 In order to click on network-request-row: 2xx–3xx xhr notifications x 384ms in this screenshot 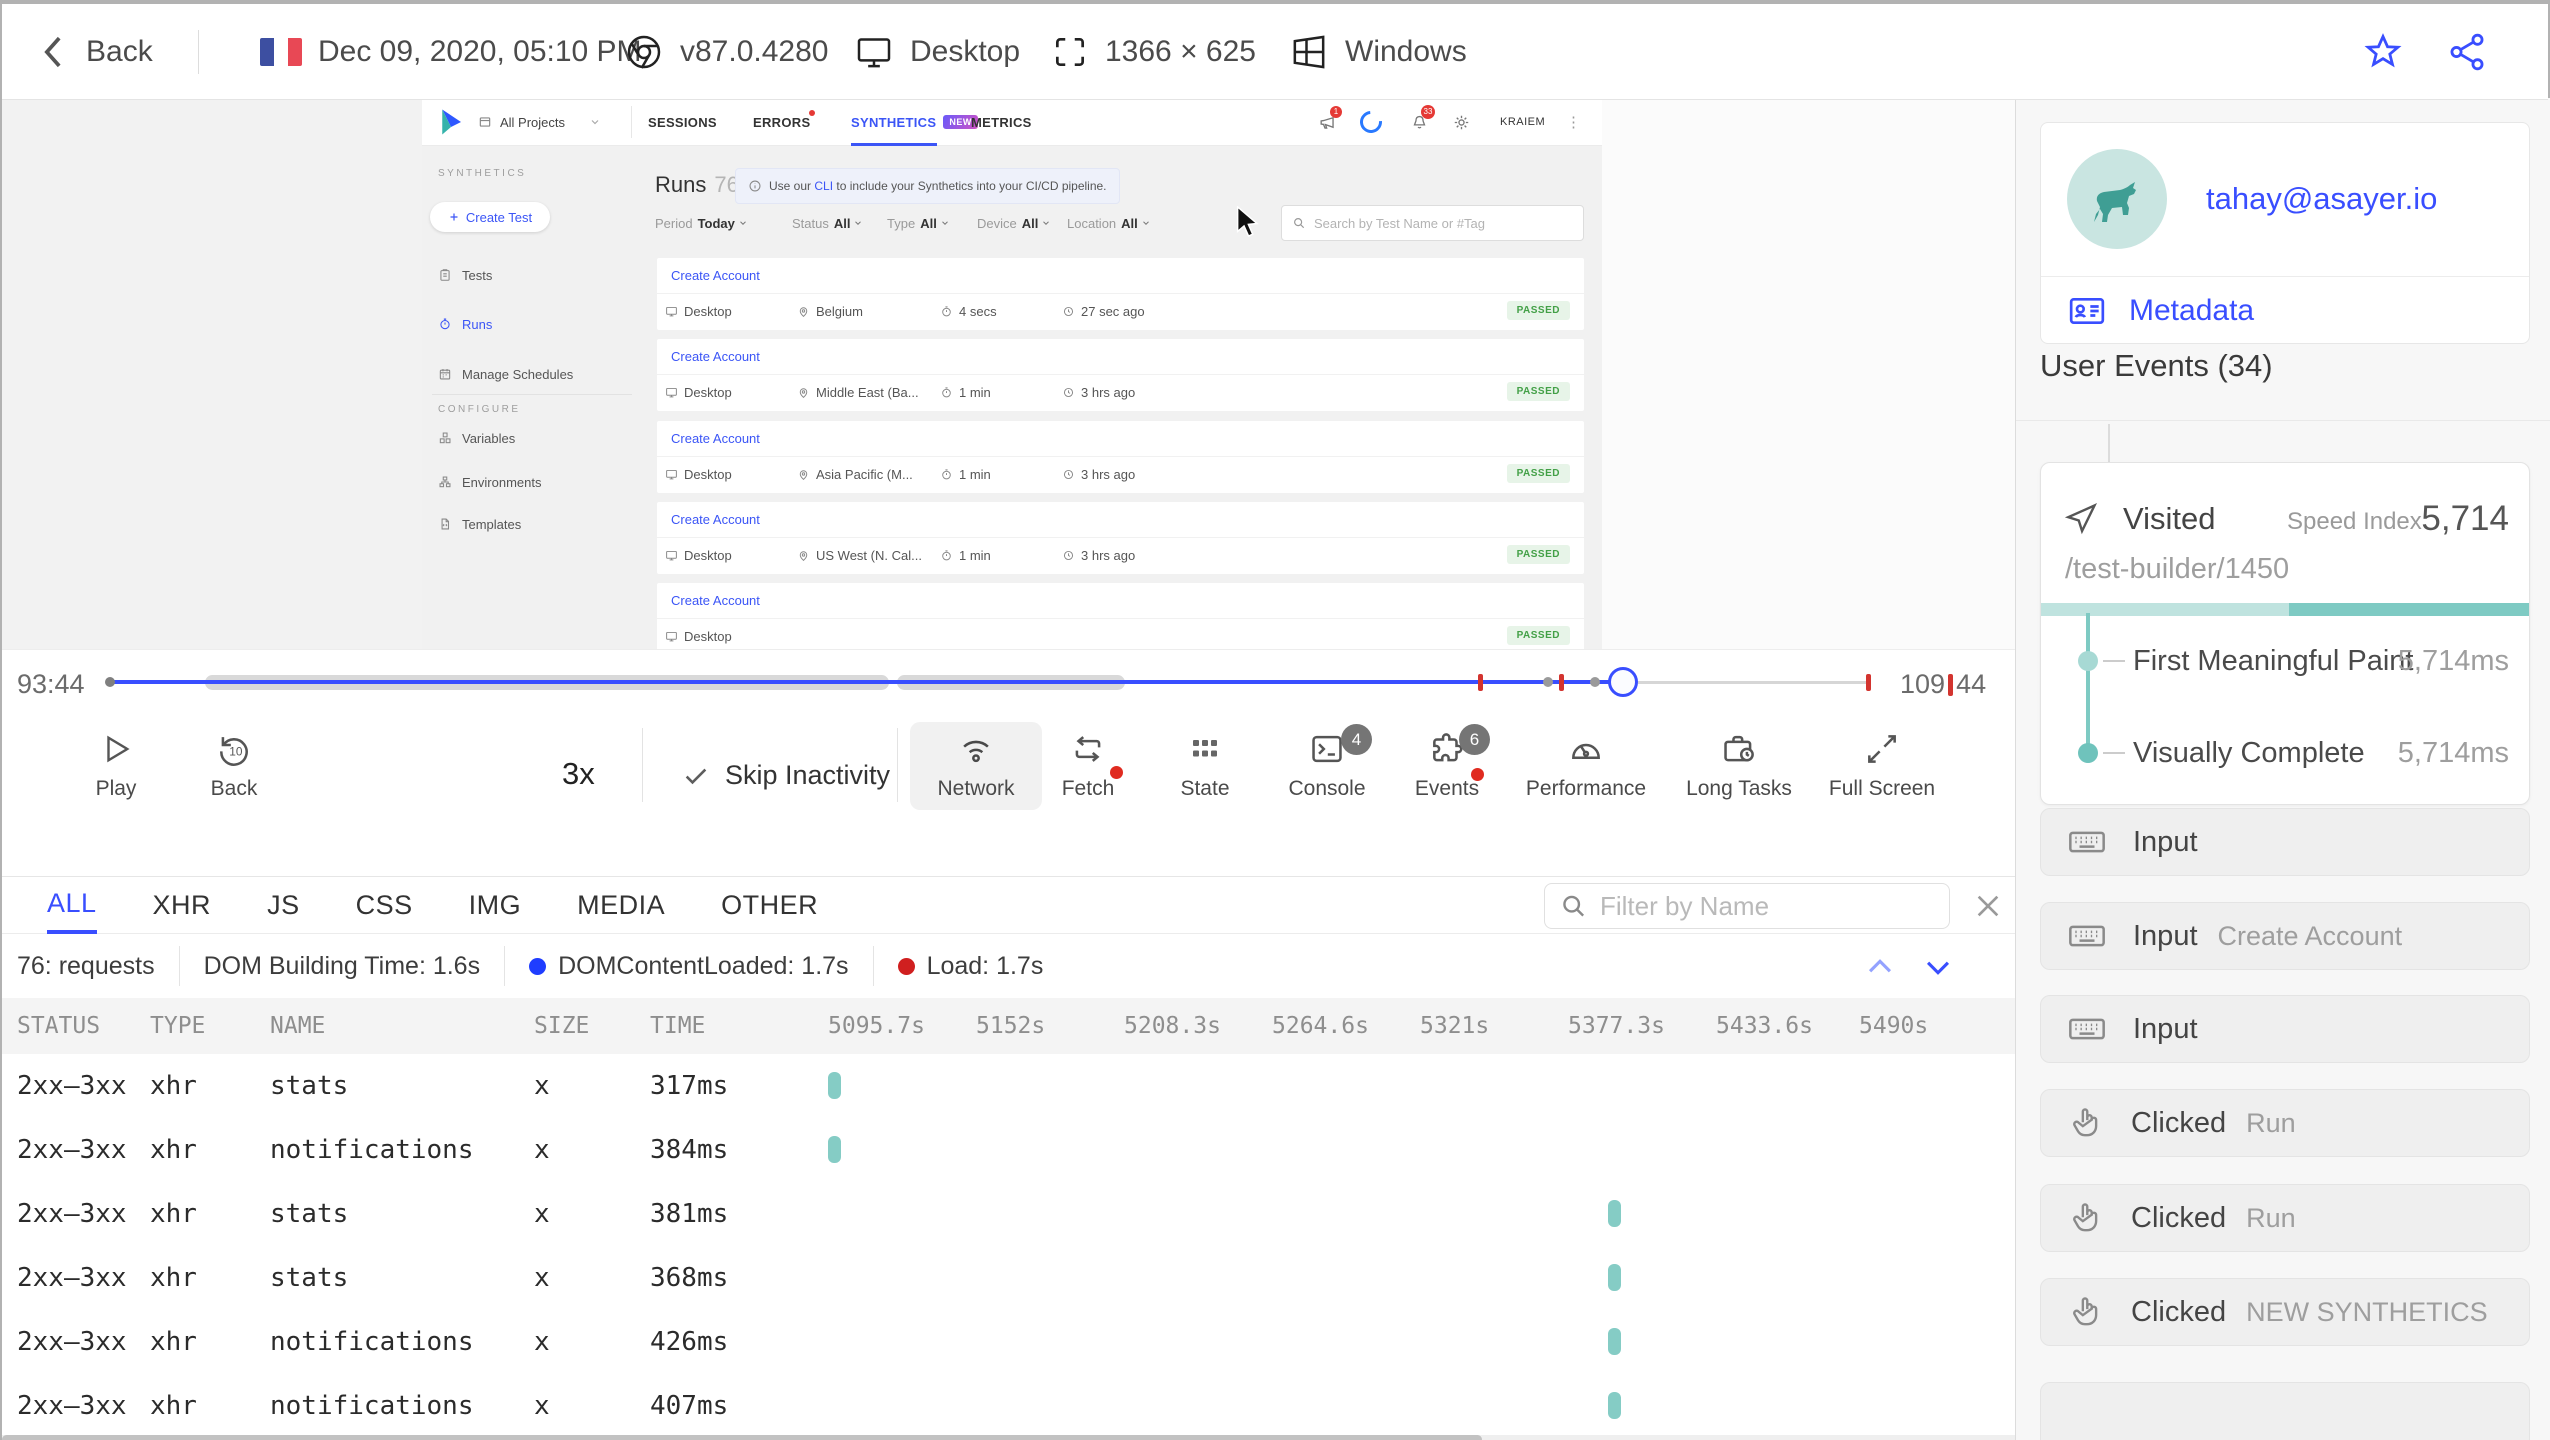, I will do `click(1008, 1150)`.